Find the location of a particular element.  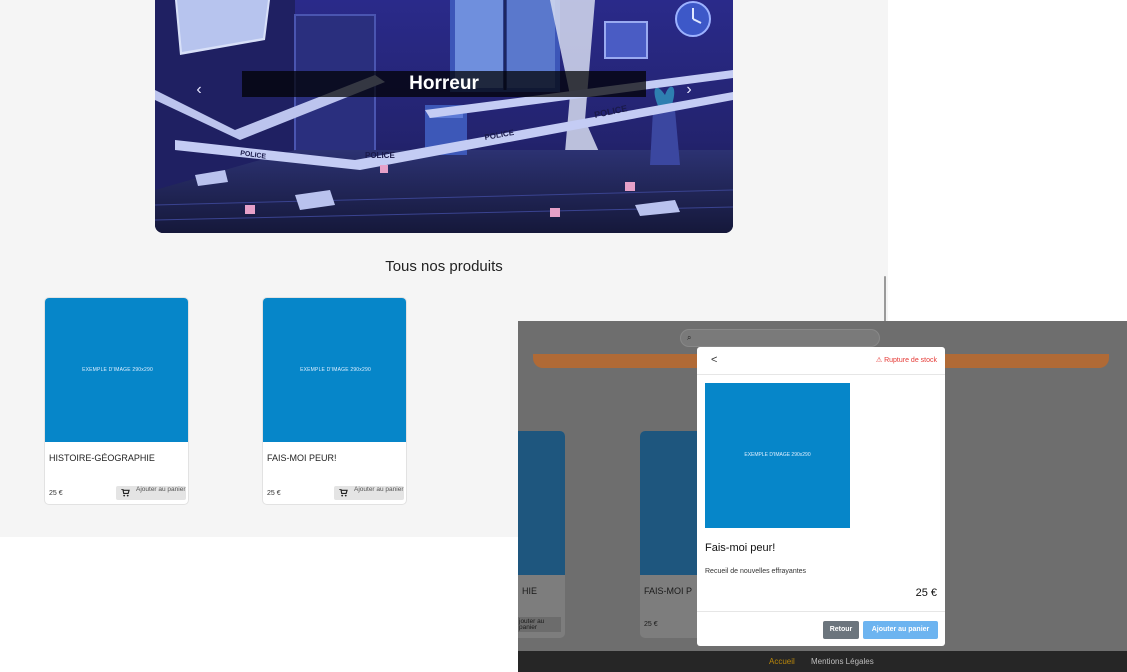

search-input: ⌕ is located at coordinates (780, 338).